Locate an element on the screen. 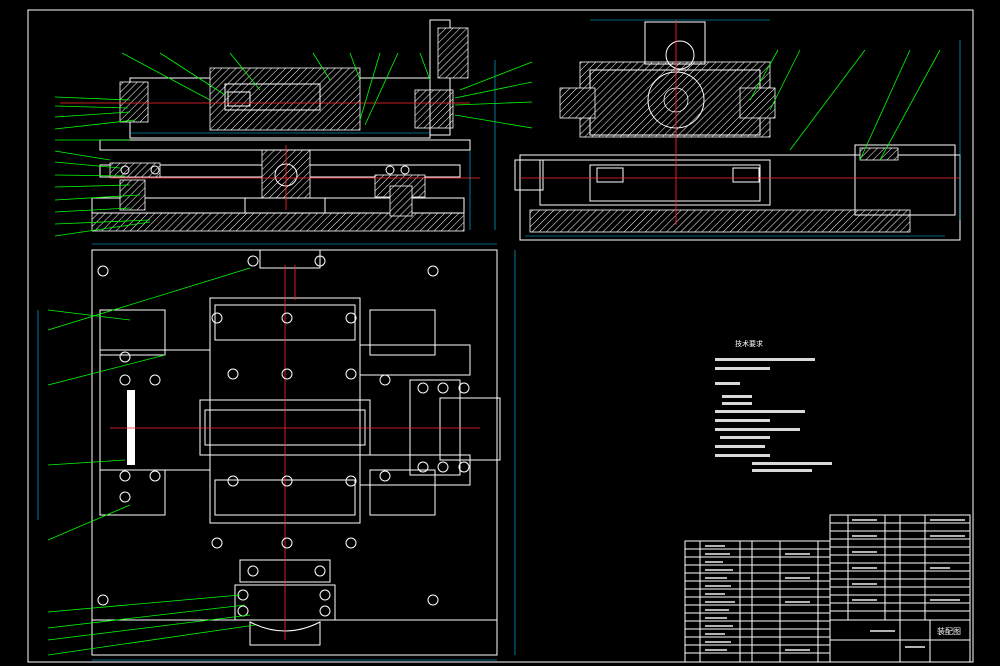  front-upper-plate is located at coordinates (285, 145).